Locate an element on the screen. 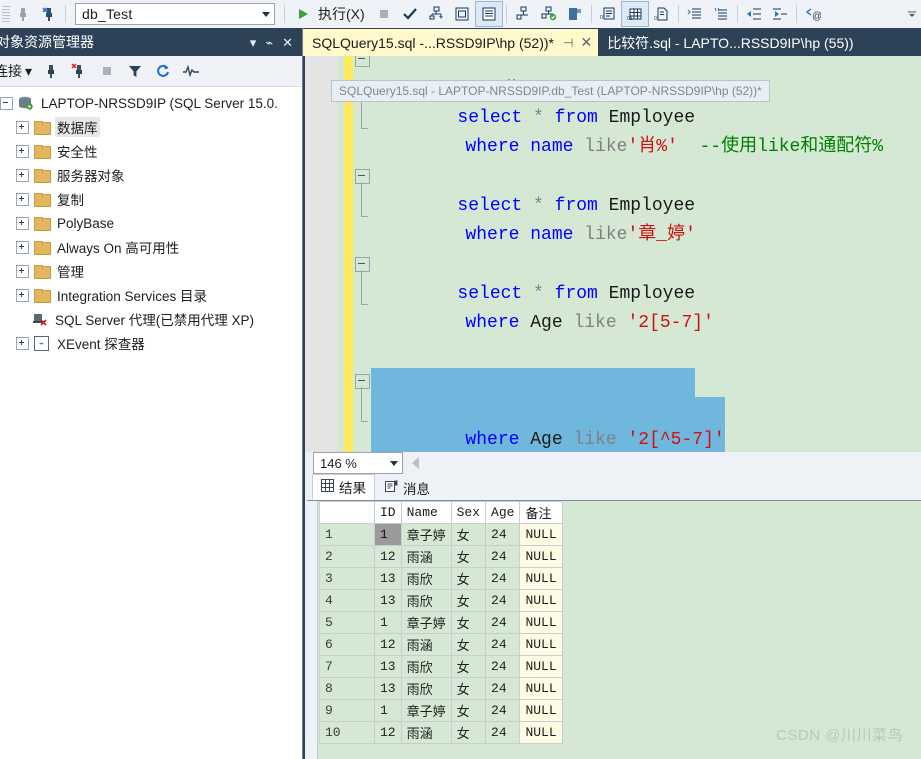 The width and height of the screenshot is (921, 759). uncomment-icon is located at coordinates (721, 14).